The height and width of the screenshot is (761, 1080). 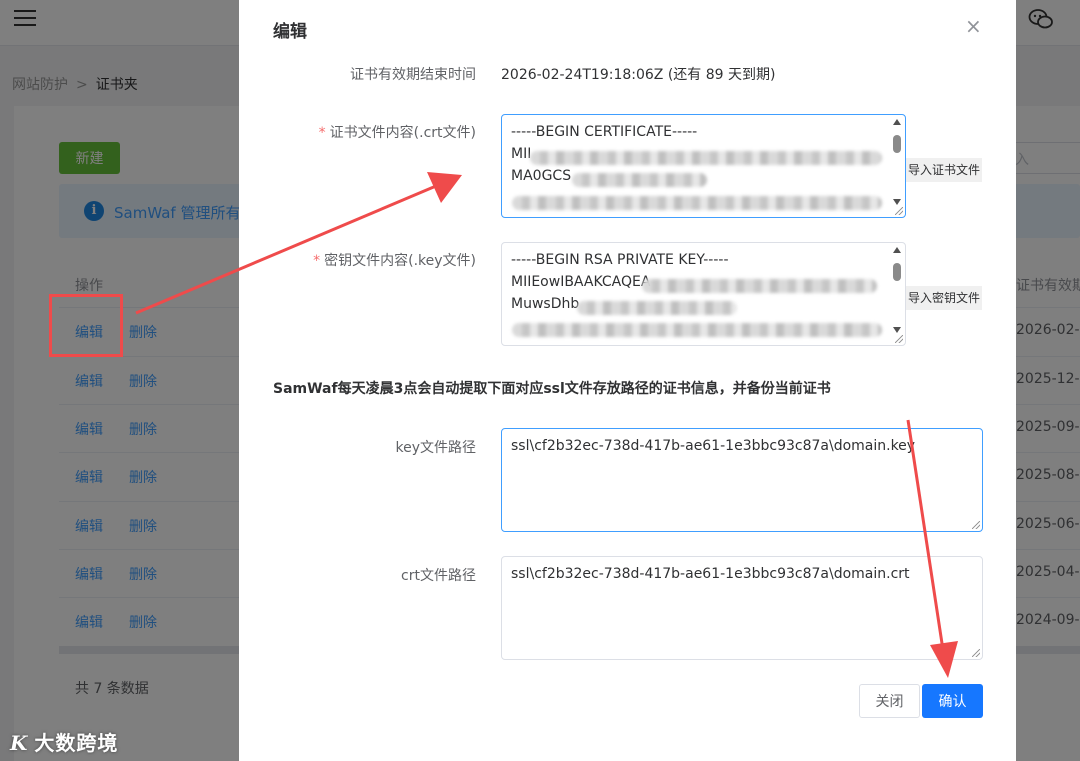 I want to click on watermark-logo-icon: K, so click(x=19, y=743).